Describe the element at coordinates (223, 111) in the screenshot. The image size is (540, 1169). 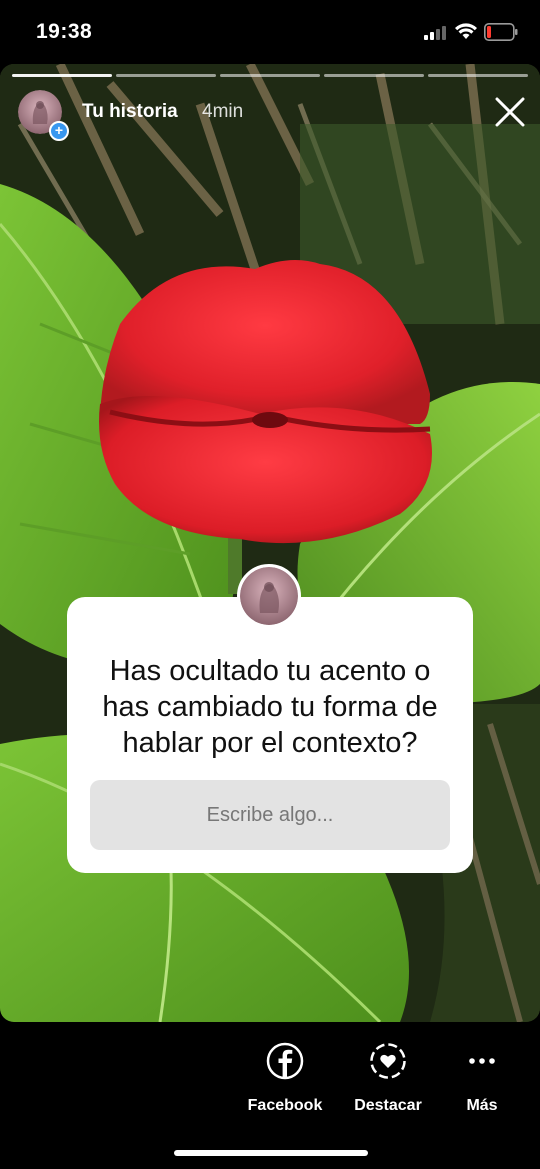
I see `story-timestamp: 4min` at that location.